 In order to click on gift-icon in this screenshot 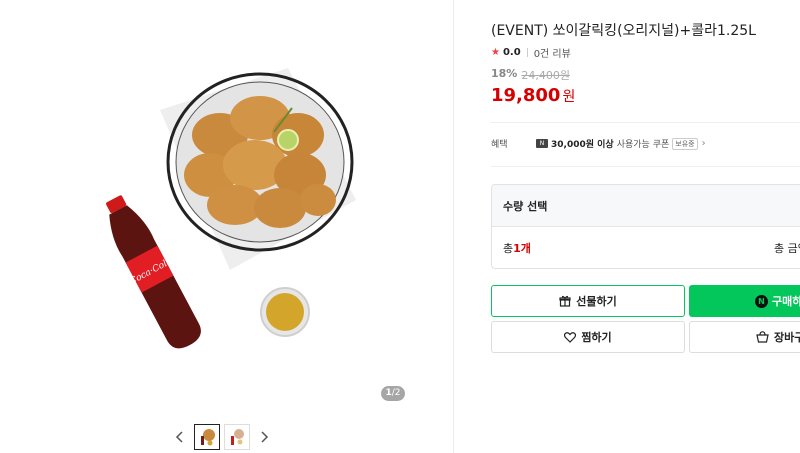, I will do `click(565, 301)`.